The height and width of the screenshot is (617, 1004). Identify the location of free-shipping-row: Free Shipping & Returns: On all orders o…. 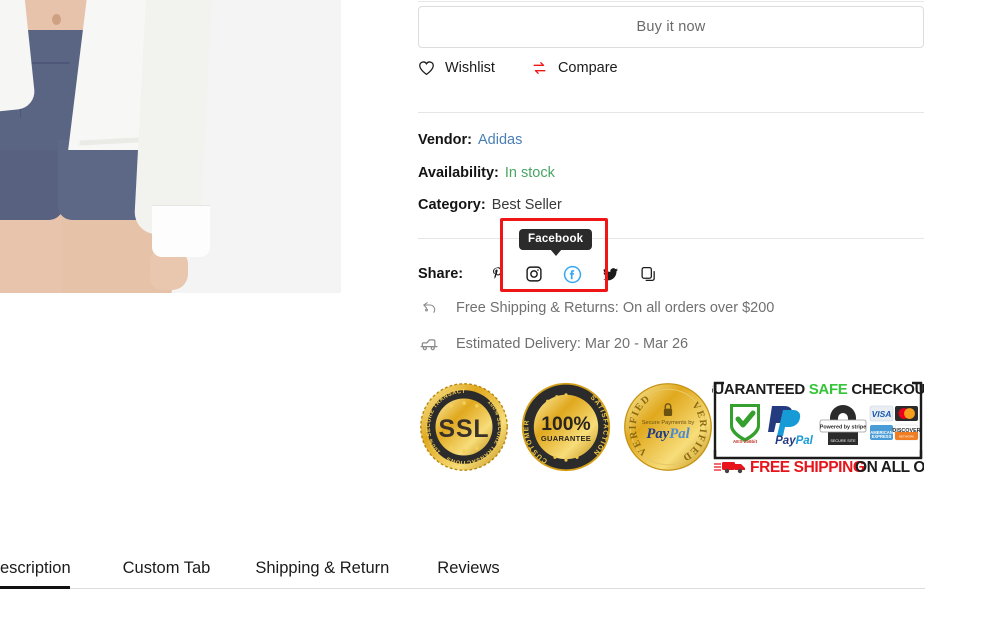
(596, 308).